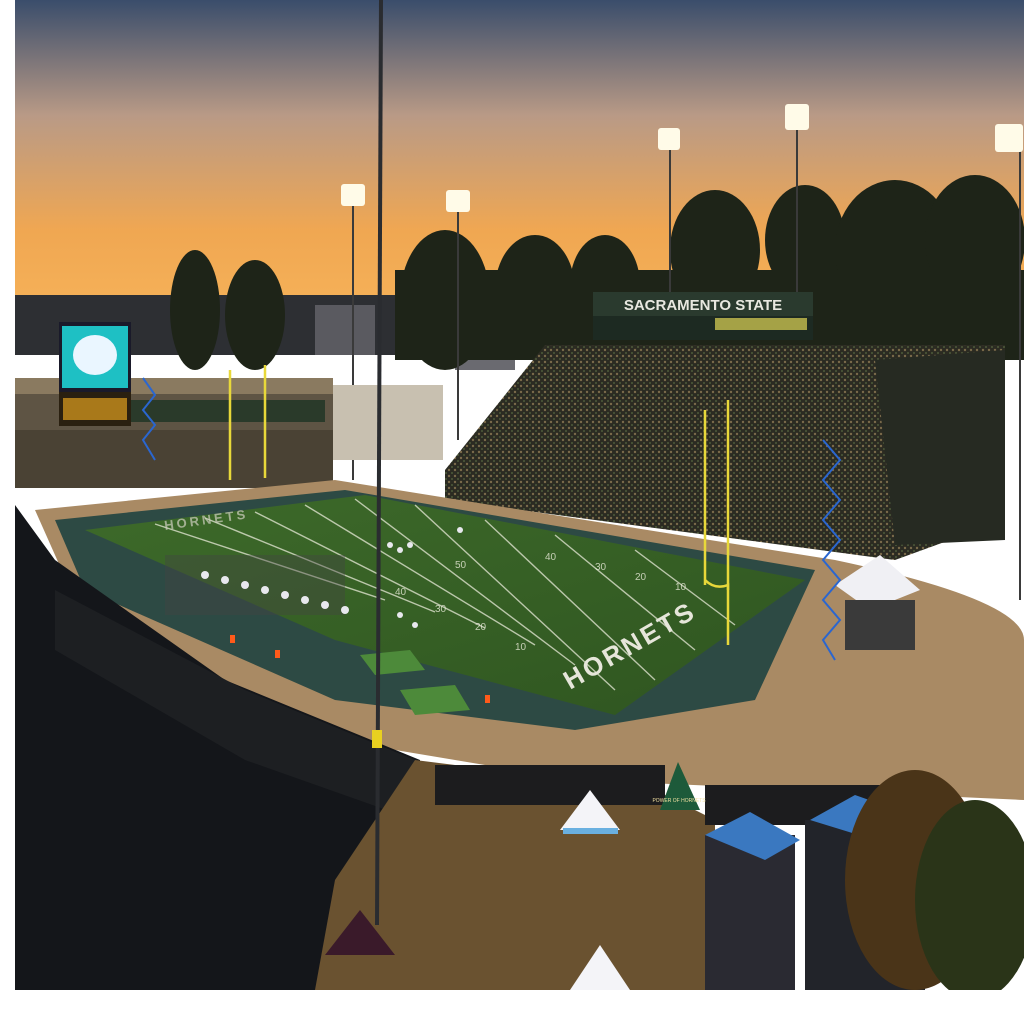  I want to click on yard-number: 50, so click(461, 565).